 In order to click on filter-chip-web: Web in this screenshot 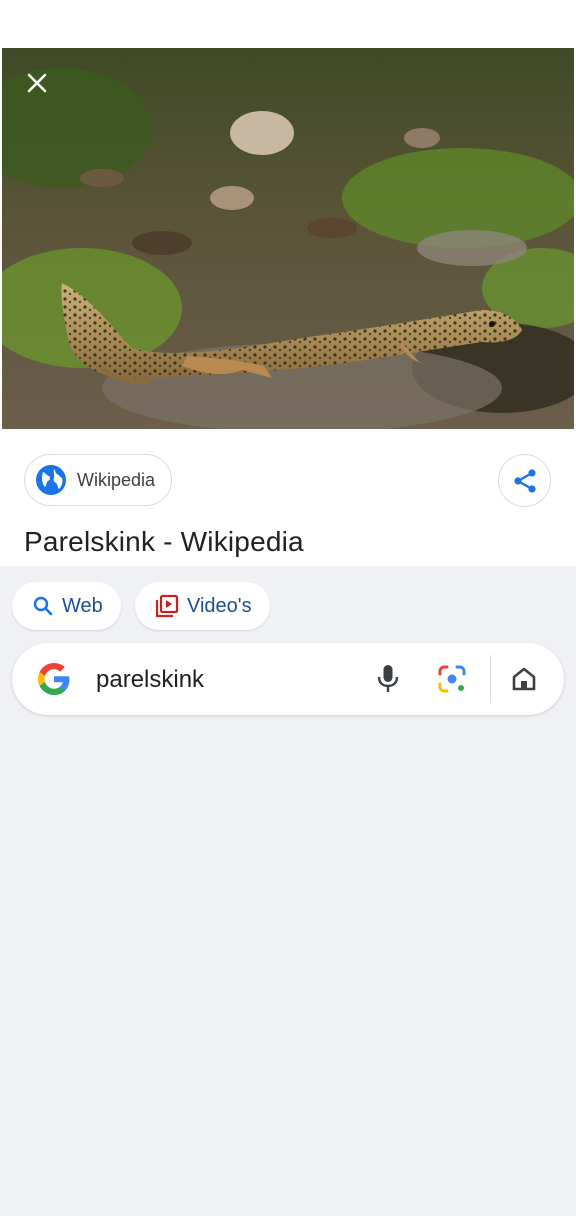, I will do `click(66, 606)`.